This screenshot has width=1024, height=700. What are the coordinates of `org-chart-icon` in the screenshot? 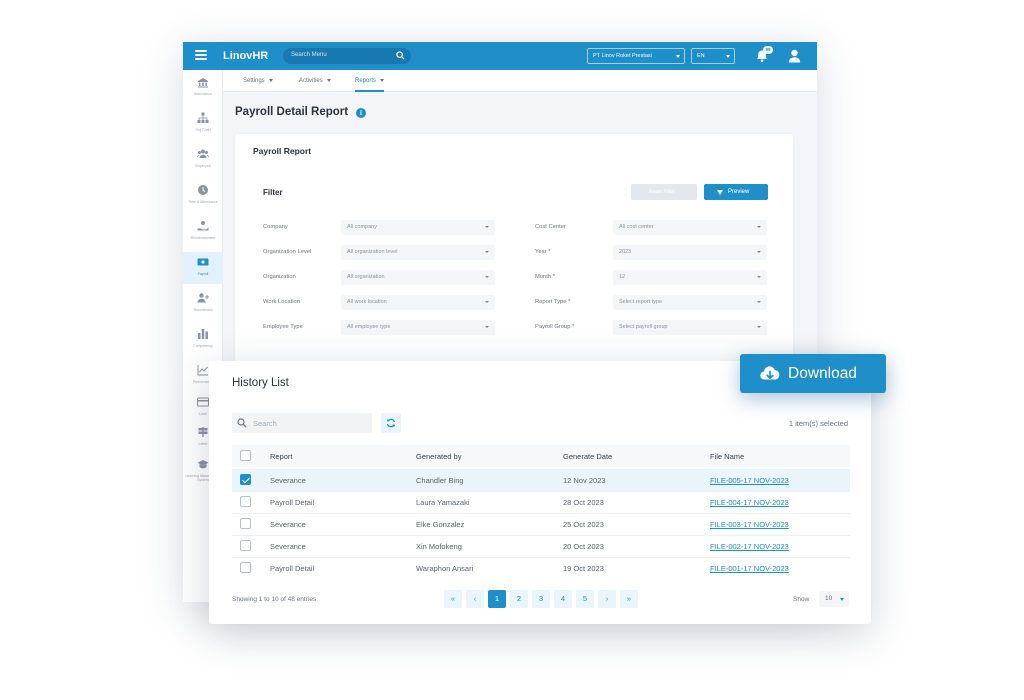 It's located at (203, 117).